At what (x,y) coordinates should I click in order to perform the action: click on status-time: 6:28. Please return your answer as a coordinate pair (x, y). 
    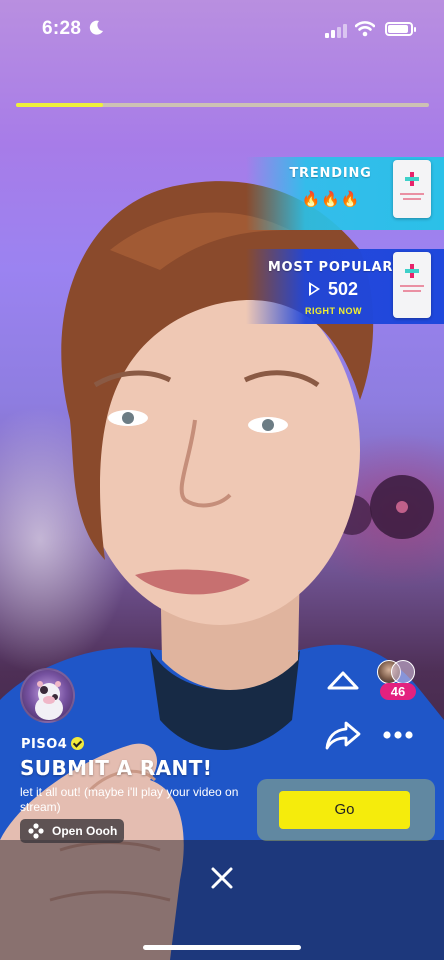
    Looking at the image, I should click on (62, 28).